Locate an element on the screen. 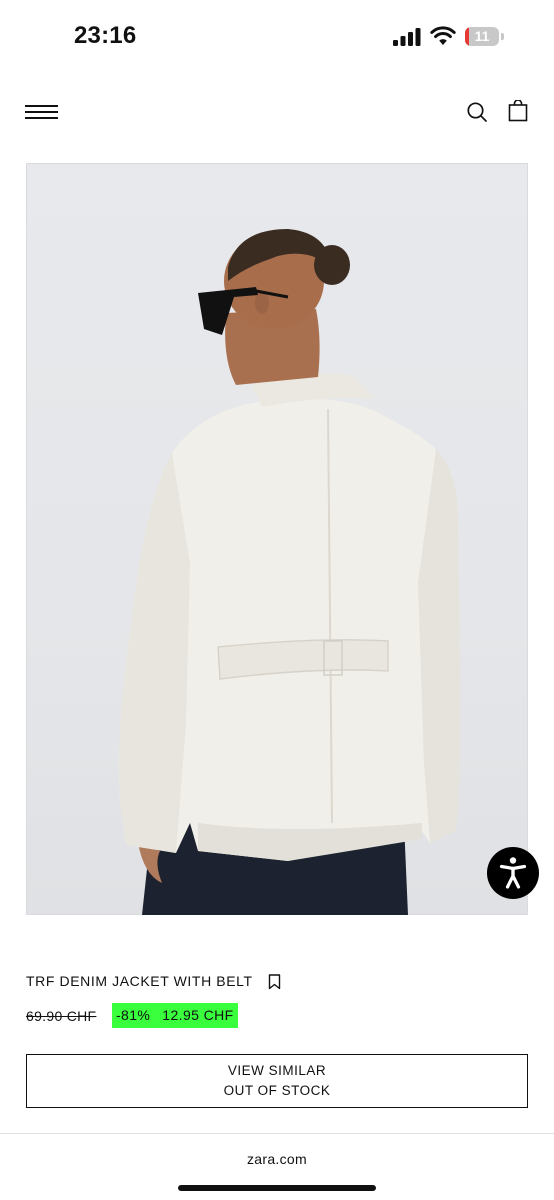 The width and height of the screenshot is (554, 1200). view-similar-label: VIEW SIMILAR is located at coordinates (277, 1070).